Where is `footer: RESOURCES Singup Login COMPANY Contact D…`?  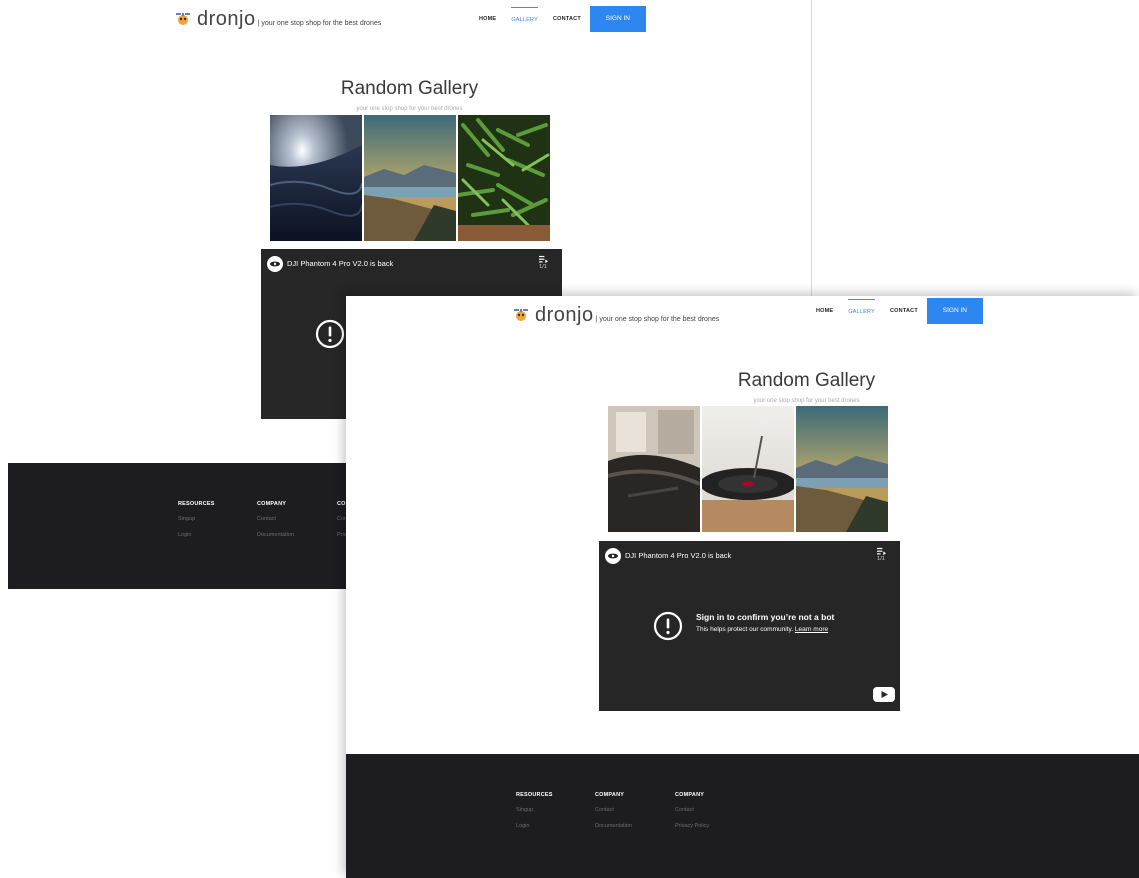 footer: RESOURCES Singup Login COMPANY Contact D… is located at coordinates (742, 816).